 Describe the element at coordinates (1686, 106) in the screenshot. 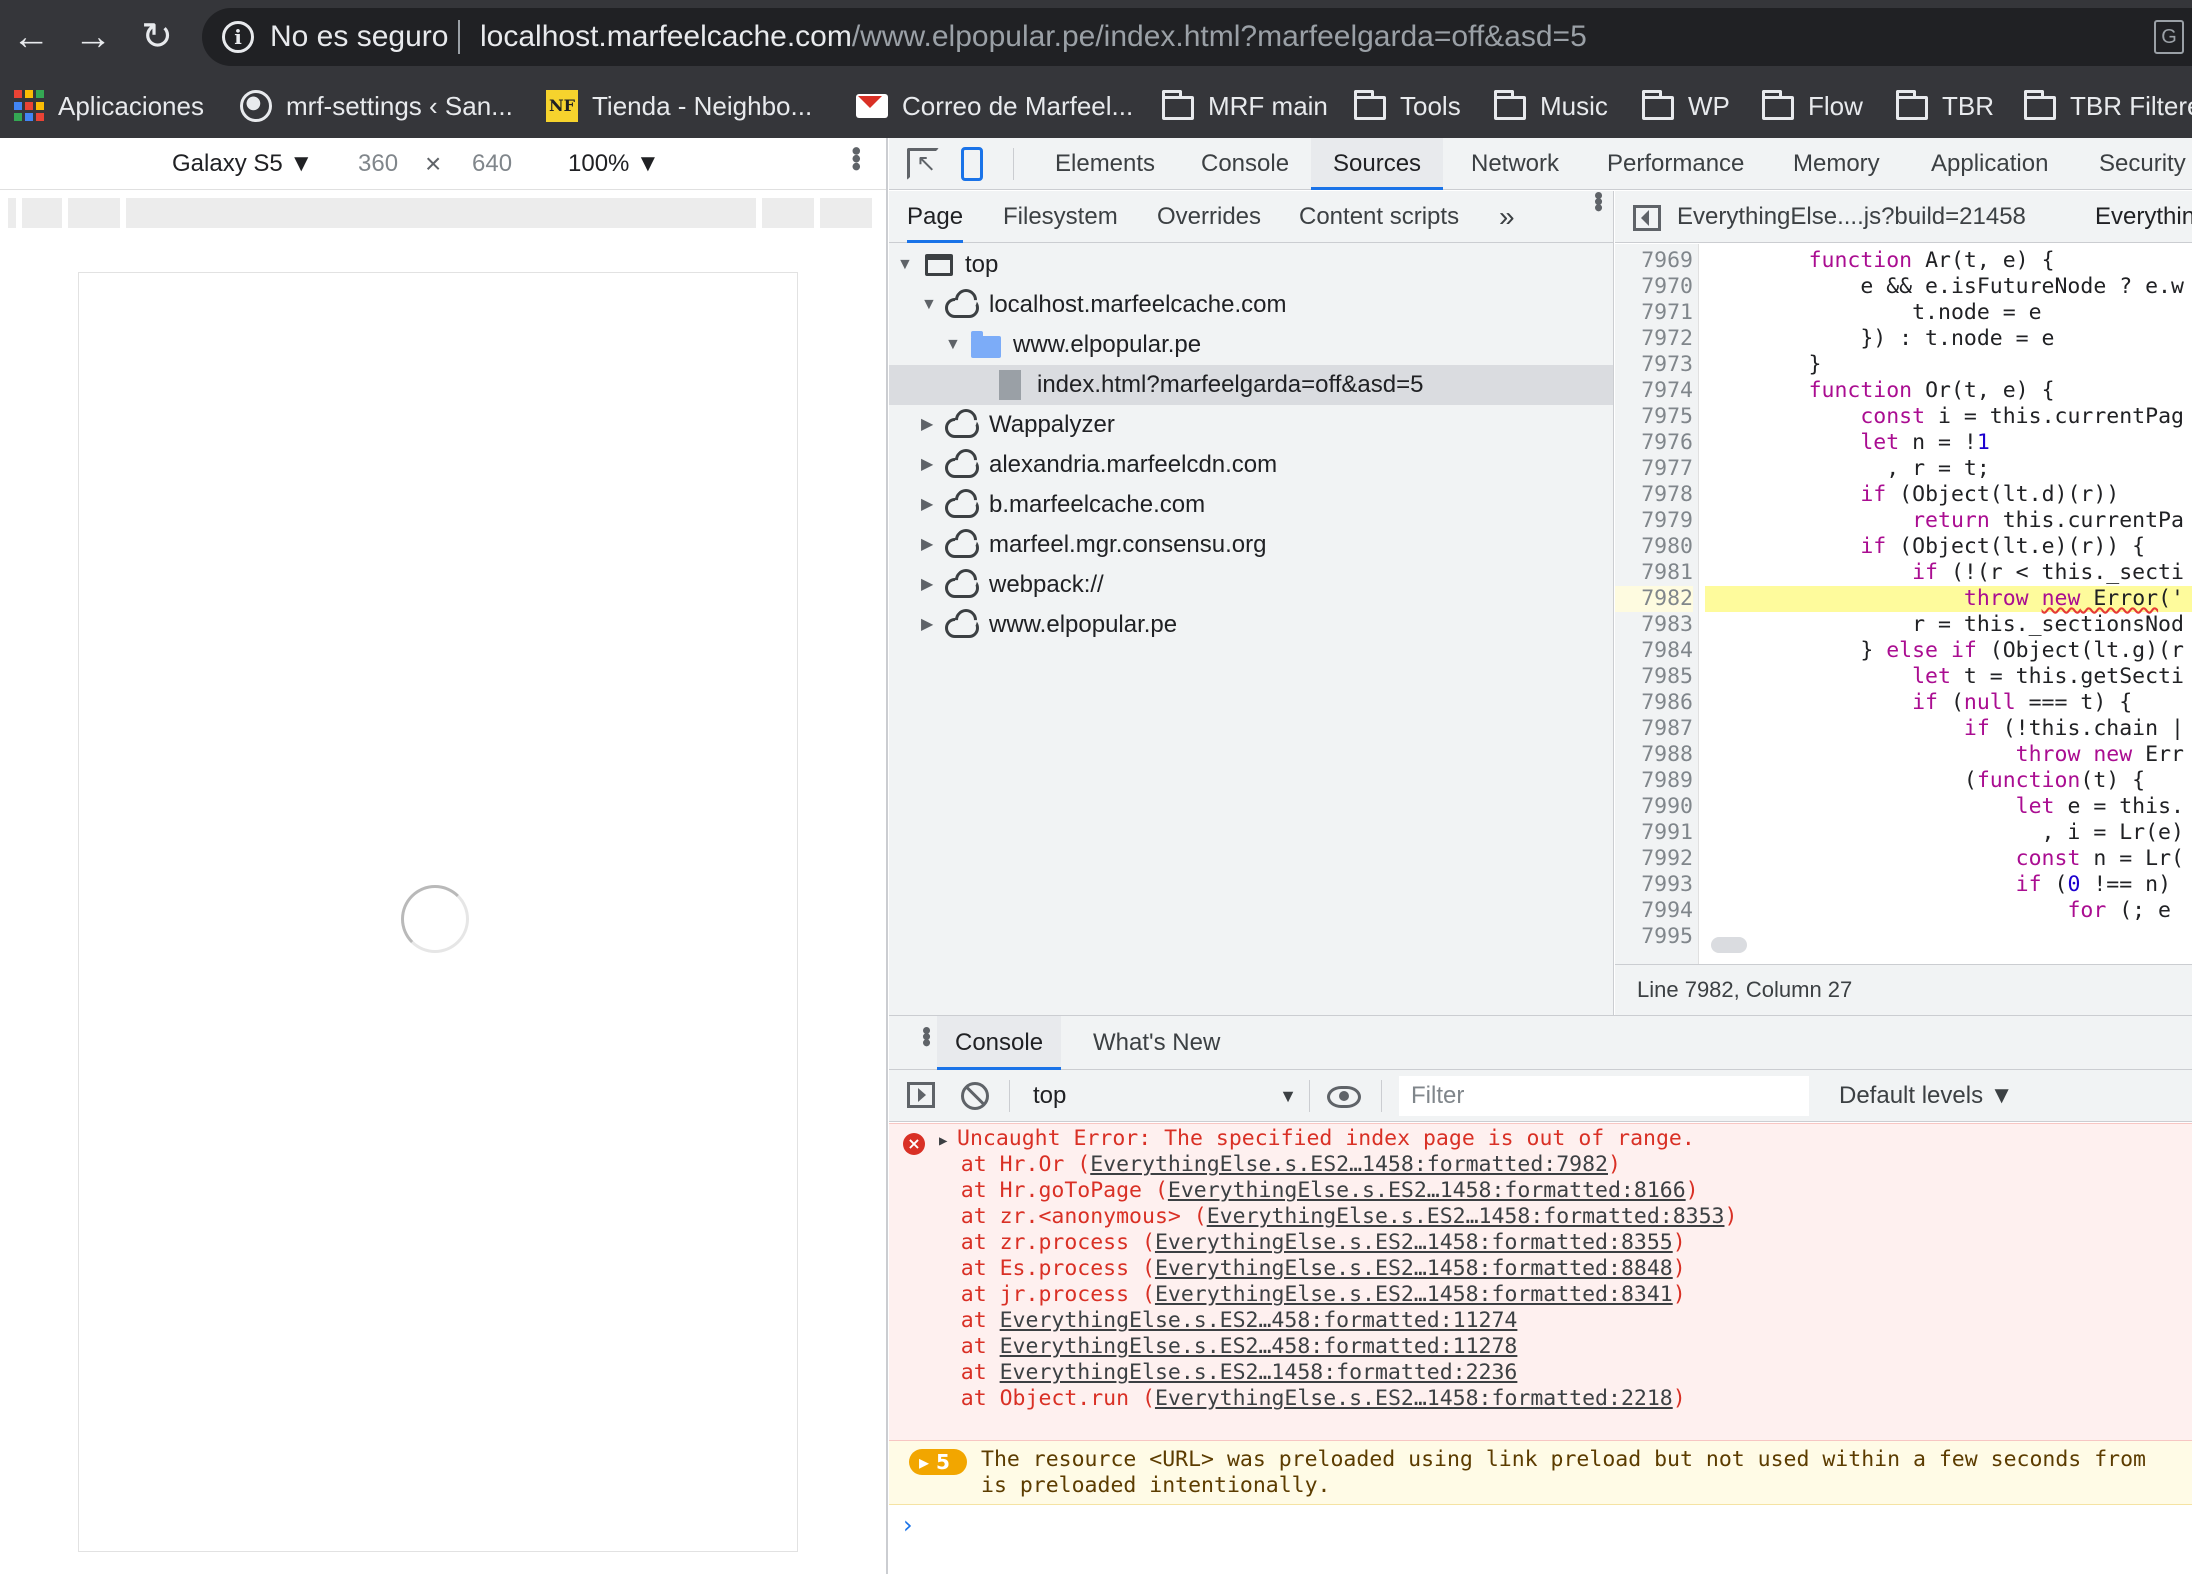

I see `bookmark-folder-wp: WP` at that location.